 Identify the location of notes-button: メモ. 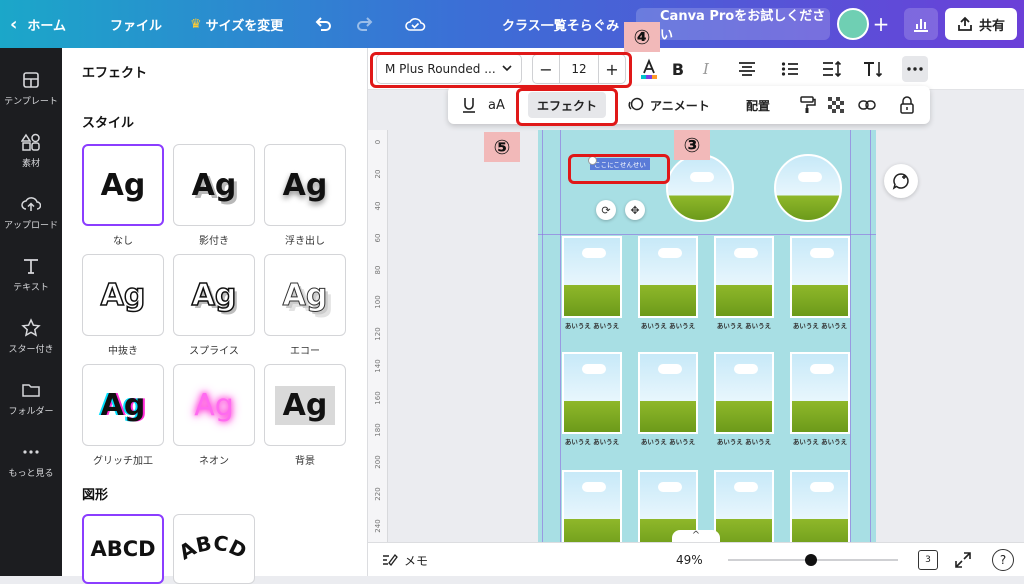
(405, 560).